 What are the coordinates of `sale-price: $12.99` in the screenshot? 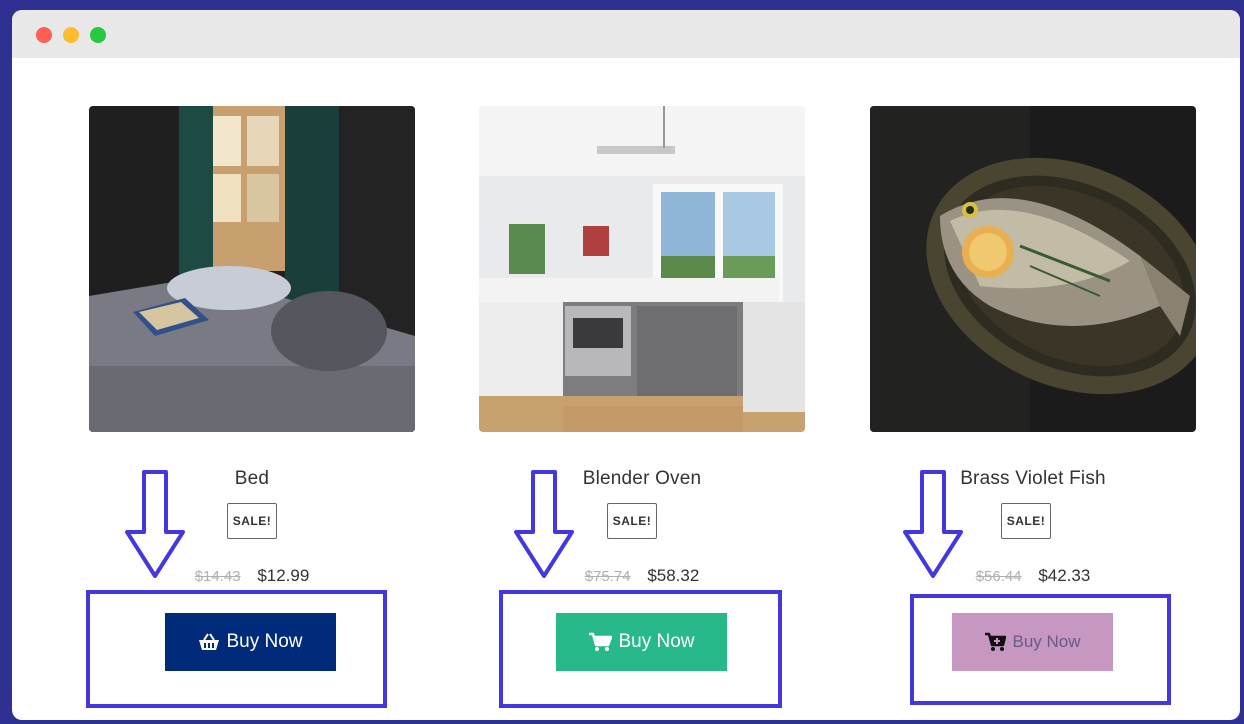 It's located at (283, 575).